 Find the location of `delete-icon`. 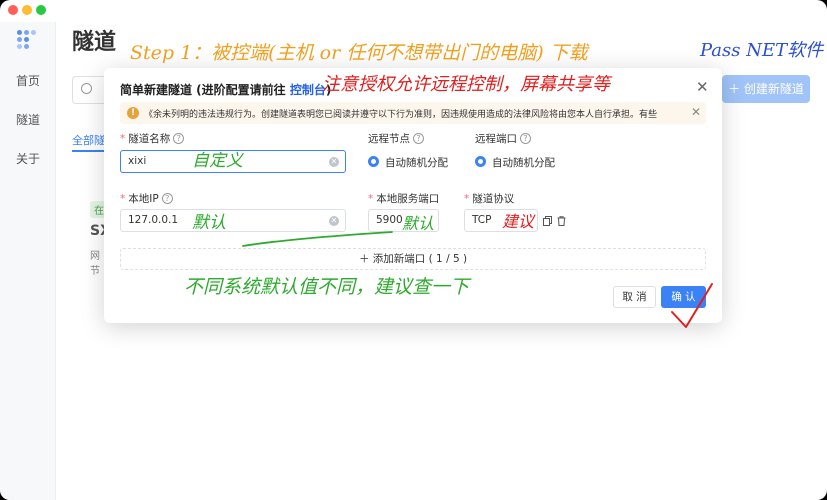

delete-icon is located at coordinates (561, 221).